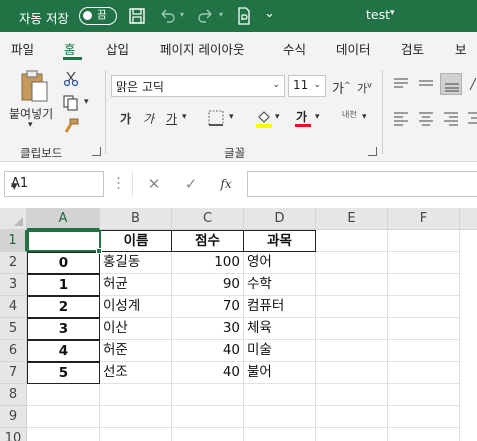 This screenshot has width=477, height=441. Describe the element at coordinates (63, 434) in the screenshot. I see `cell-a10` at that location.